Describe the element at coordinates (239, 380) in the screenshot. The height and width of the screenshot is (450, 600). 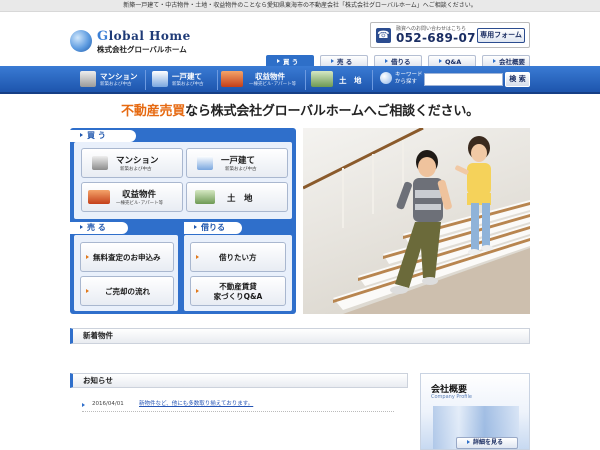
I see `news-heading: お知らせ` at that location.